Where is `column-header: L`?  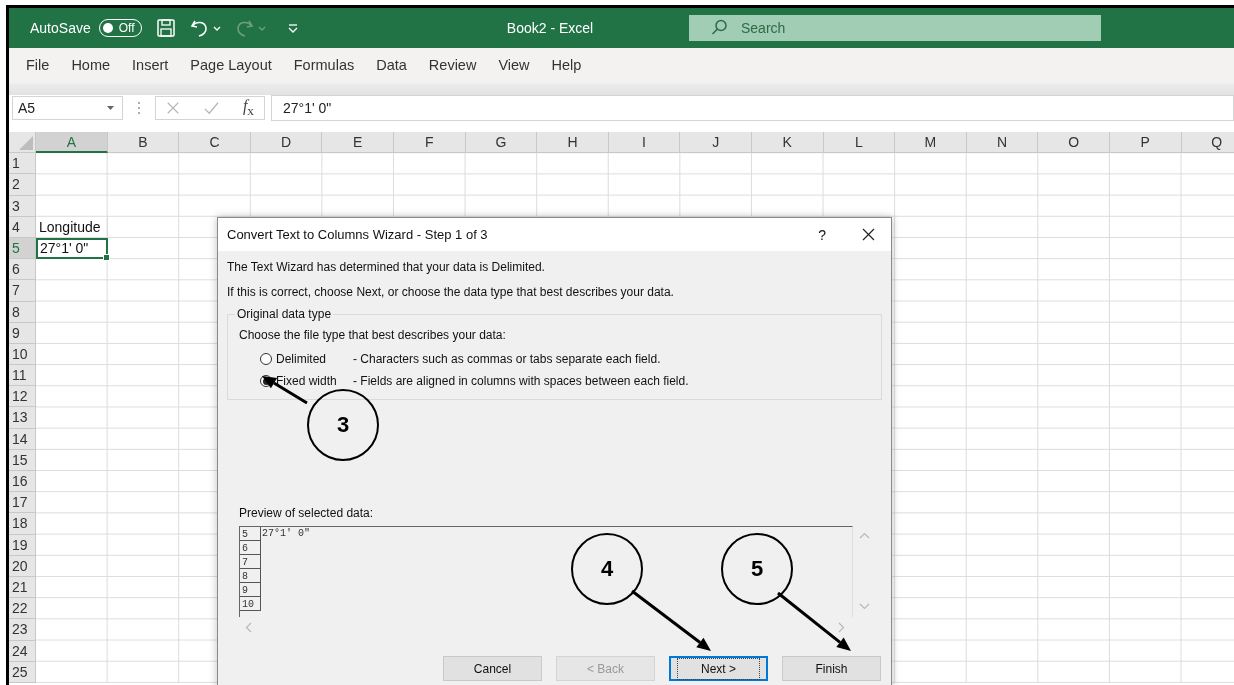
column-header: L is located at coordinates (859, 143).